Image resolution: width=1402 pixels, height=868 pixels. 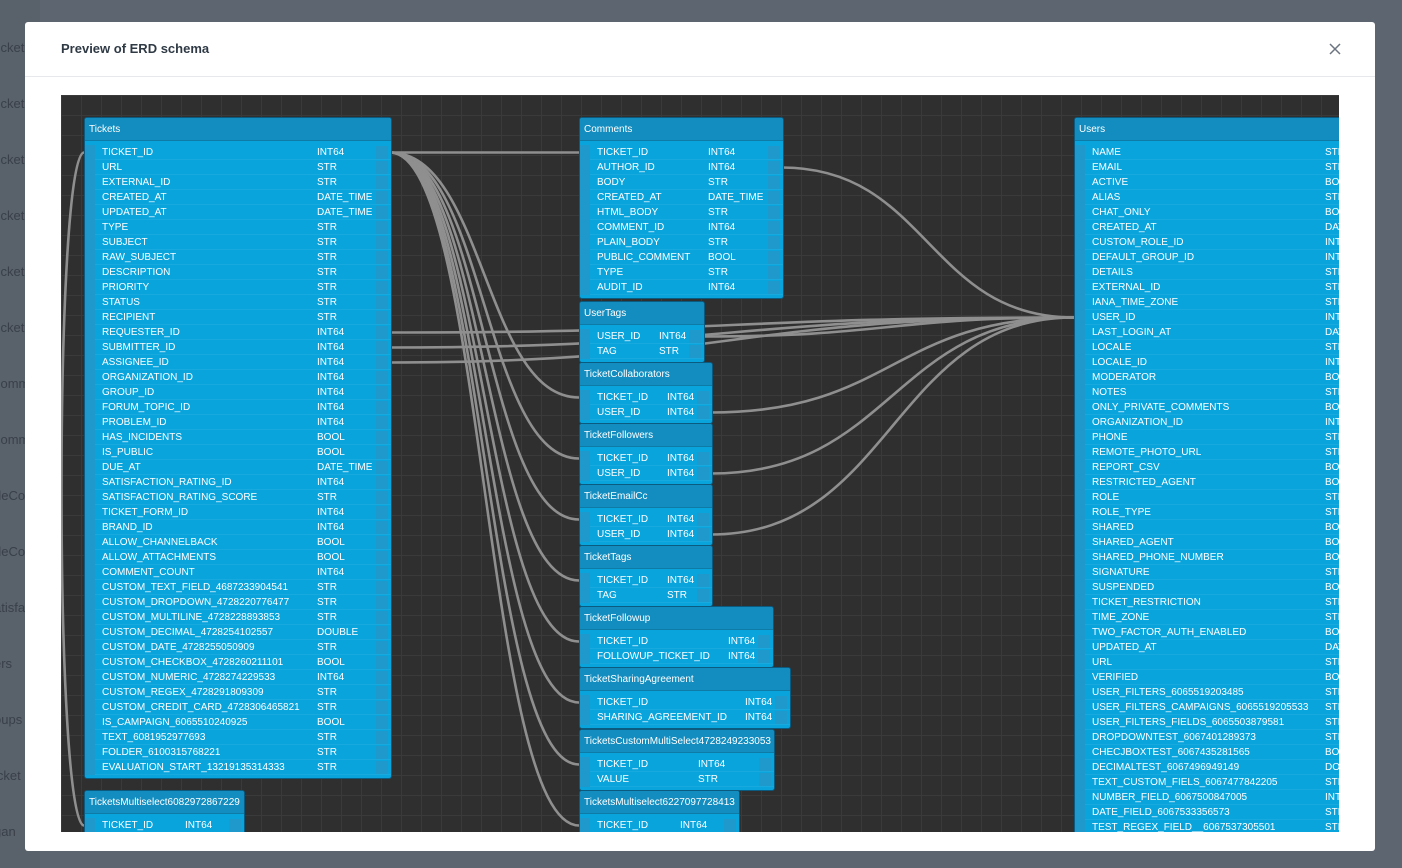 I want to click on column-row: BRAND_ID INT64, so click(x=238, y=527).